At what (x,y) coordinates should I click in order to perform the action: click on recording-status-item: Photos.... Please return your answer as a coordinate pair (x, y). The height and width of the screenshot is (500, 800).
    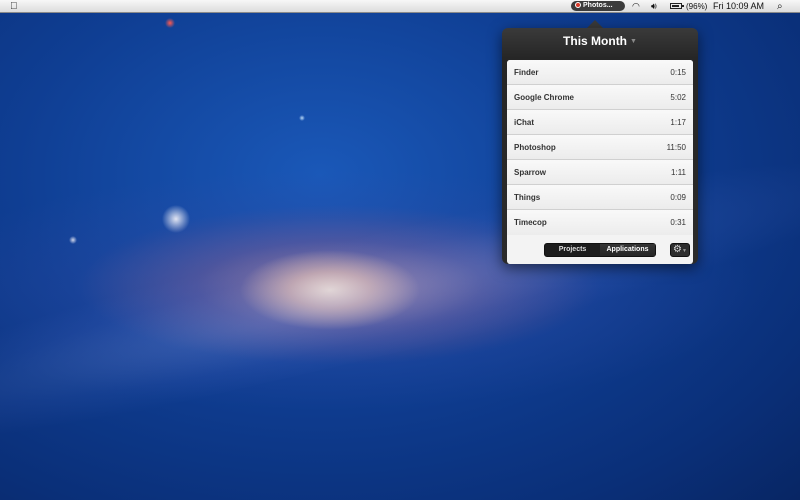
    Looking at the image, I should click on (598, 6).